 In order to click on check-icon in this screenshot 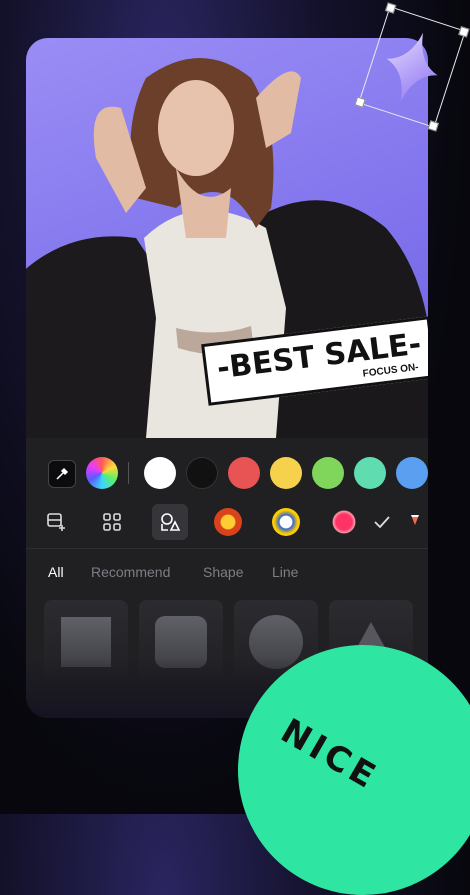, I will do `click(382, 522)`.